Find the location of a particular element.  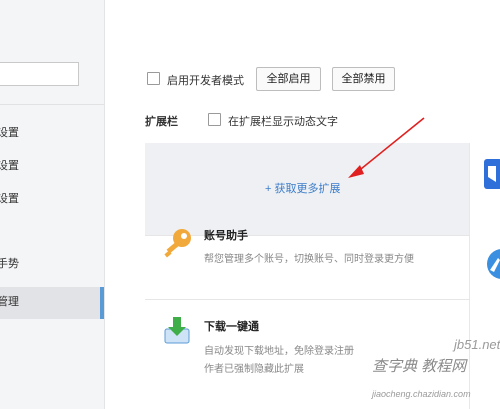

sidebar-item-settings-2: 设置 is located at coordinates (52, 166).